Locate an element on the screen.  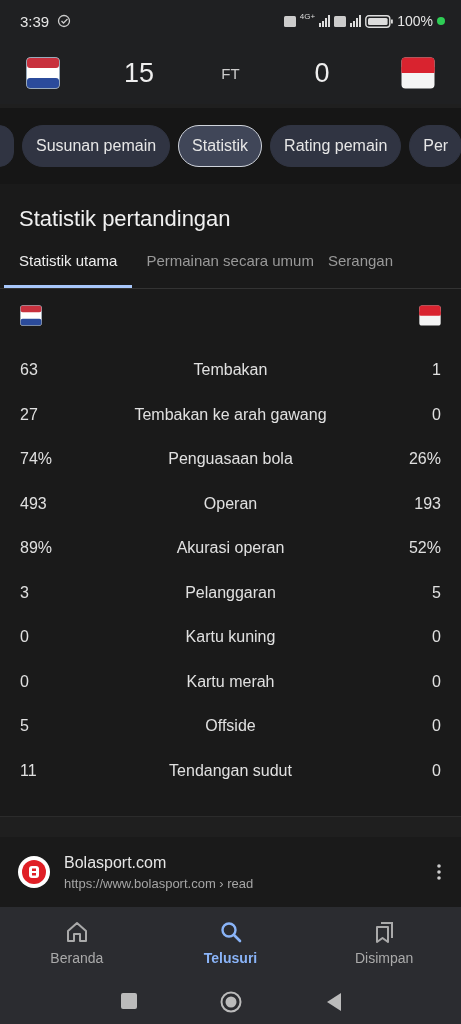
stat-value: 1 is located at coordinates (436, 370).